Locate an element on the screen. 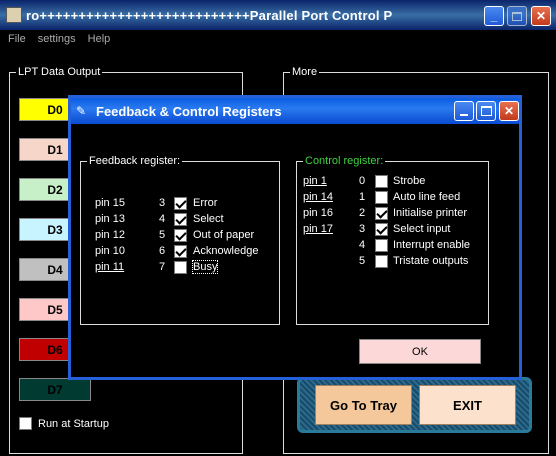  menu-help: Help is located at coordinates (99, 39).